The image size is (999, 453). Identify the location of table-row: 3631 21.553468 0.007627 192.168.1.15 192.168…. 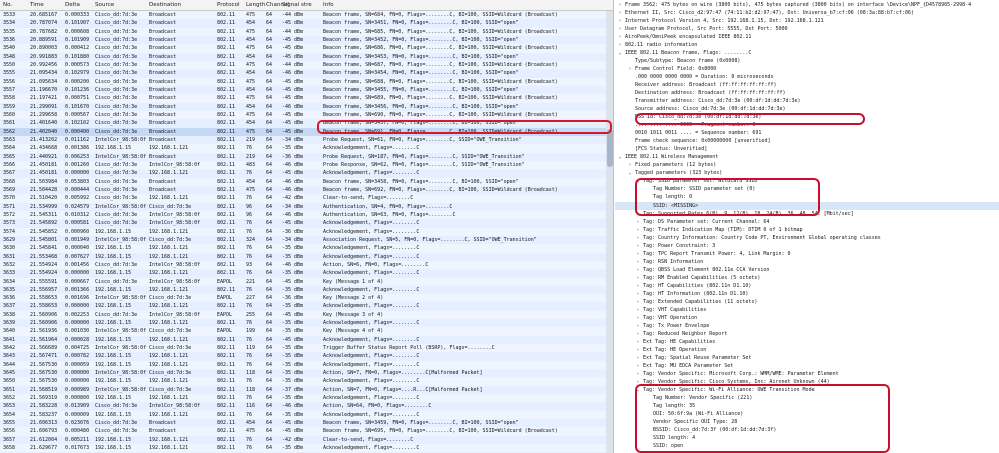
(306, 256).